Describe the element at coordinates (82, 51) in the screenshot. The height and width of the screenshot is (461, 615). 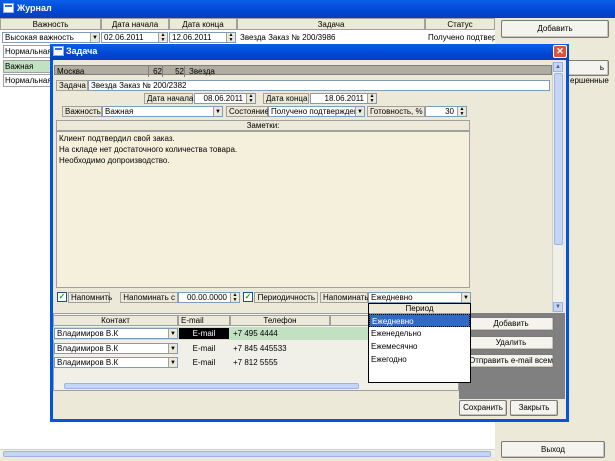
I see `dialog-title: Задача` at that location.